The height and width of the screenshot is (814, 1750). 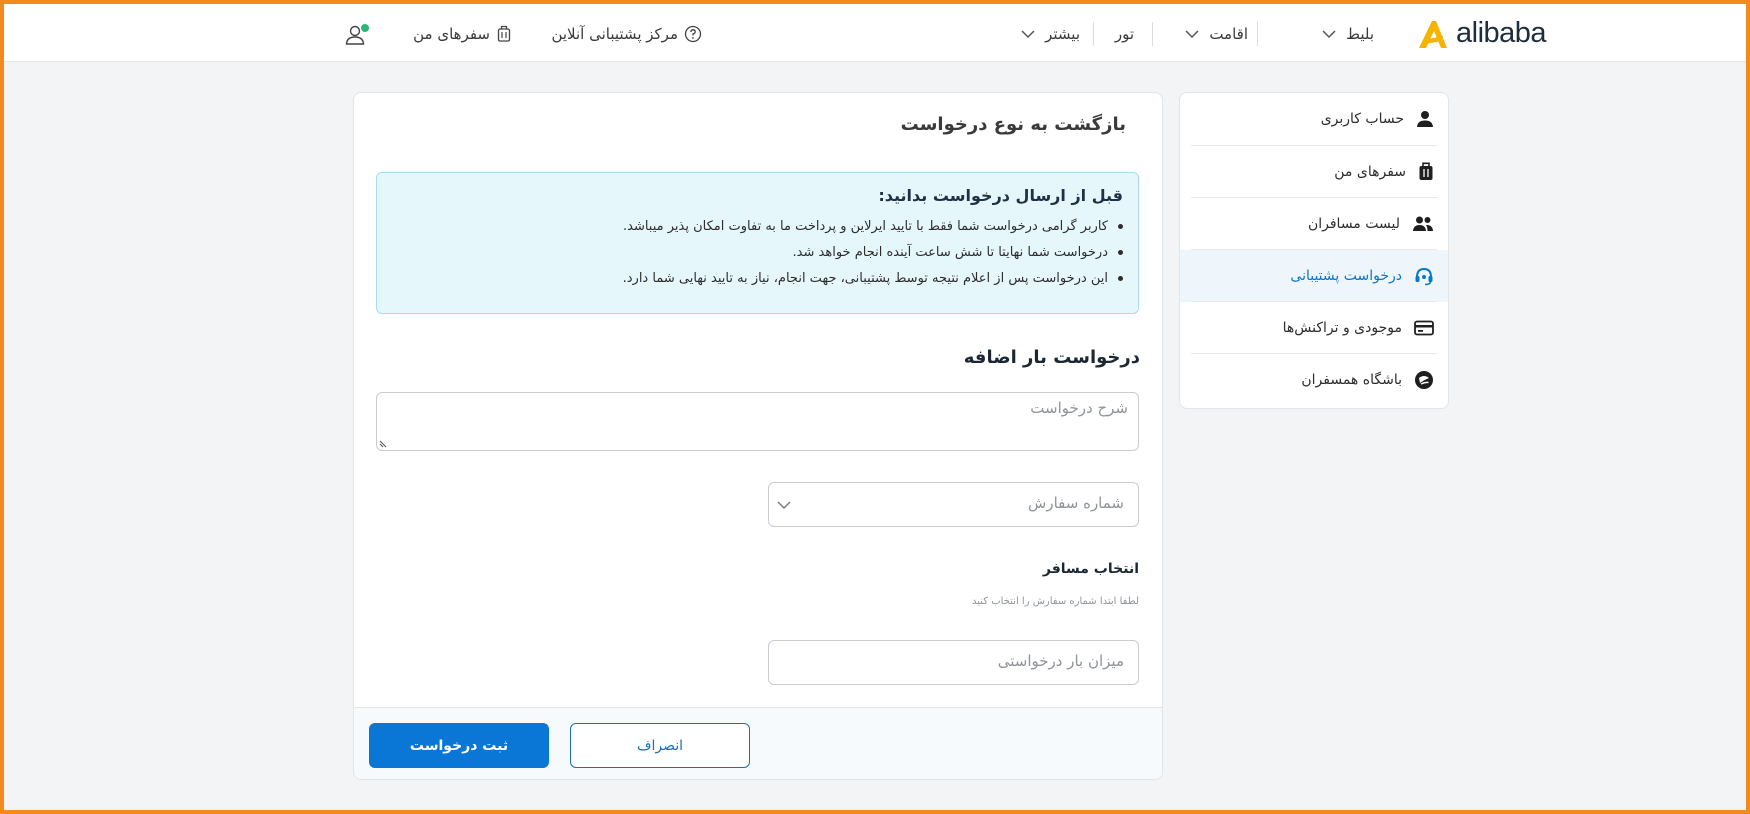 I want to click on section-title-text: درخواست بار اضافه, so click(x=1051, y=357).